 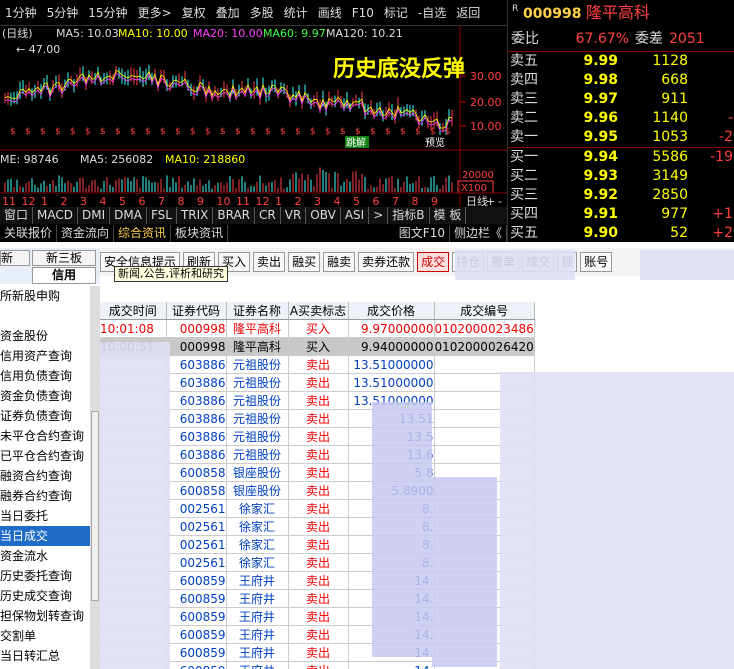 I want to click on info-tab-0: 关联报价, so click(x=29, y=233).